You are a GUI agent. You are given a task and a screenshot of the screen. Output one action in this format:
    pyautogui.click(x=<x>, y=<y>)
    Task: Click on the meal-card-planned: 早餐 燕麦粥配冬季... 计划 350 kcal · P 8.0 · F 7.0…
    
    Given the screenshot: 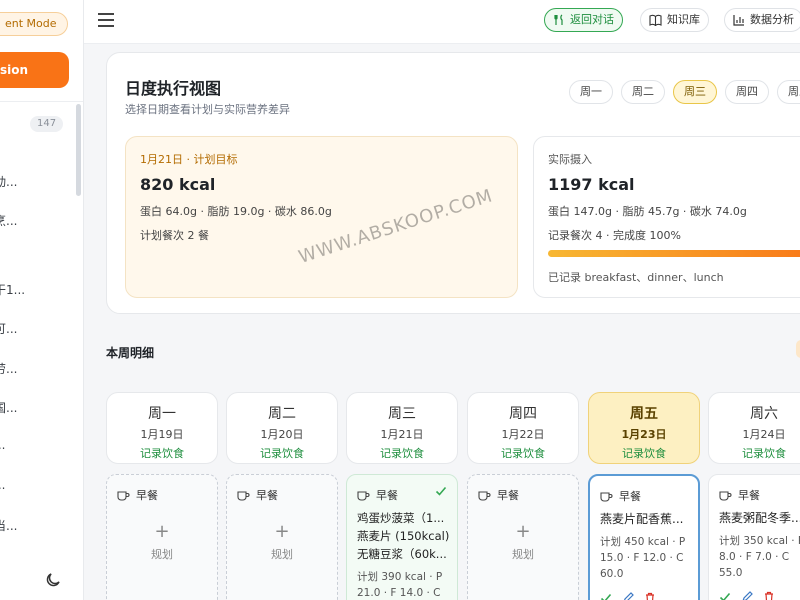 What is the action you would take?
    pyautogui.click(x=754, y=537)
    